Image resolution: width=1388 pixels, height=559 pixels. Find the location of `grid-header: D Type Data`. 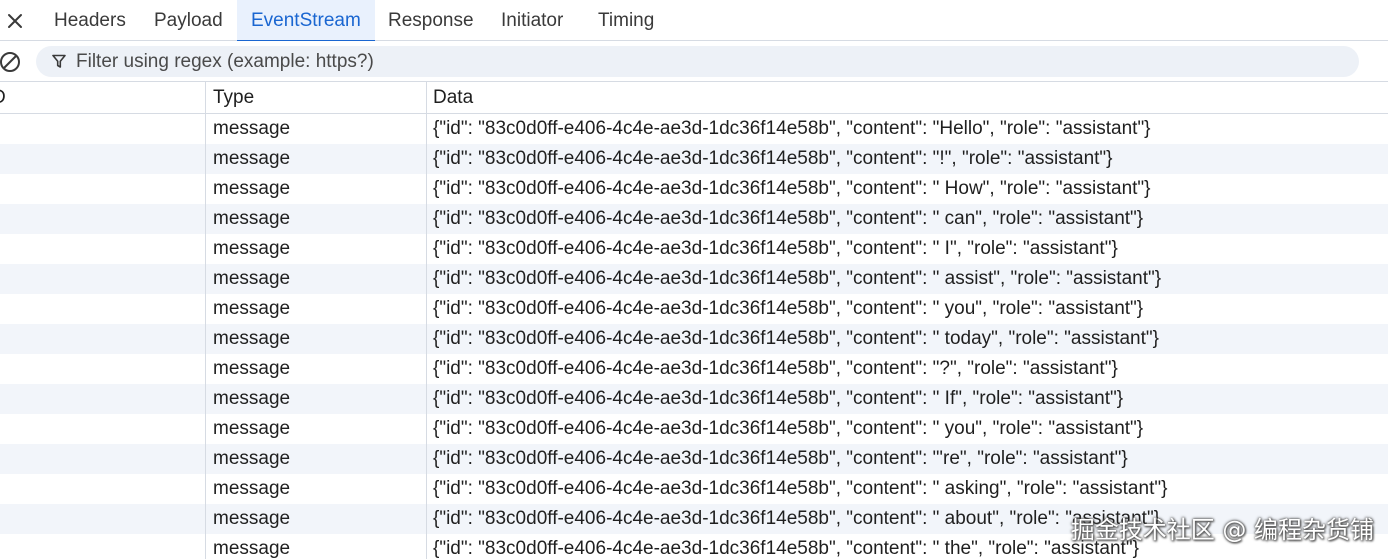

grid-header: D Type Data is located at coordinates (694, 98).